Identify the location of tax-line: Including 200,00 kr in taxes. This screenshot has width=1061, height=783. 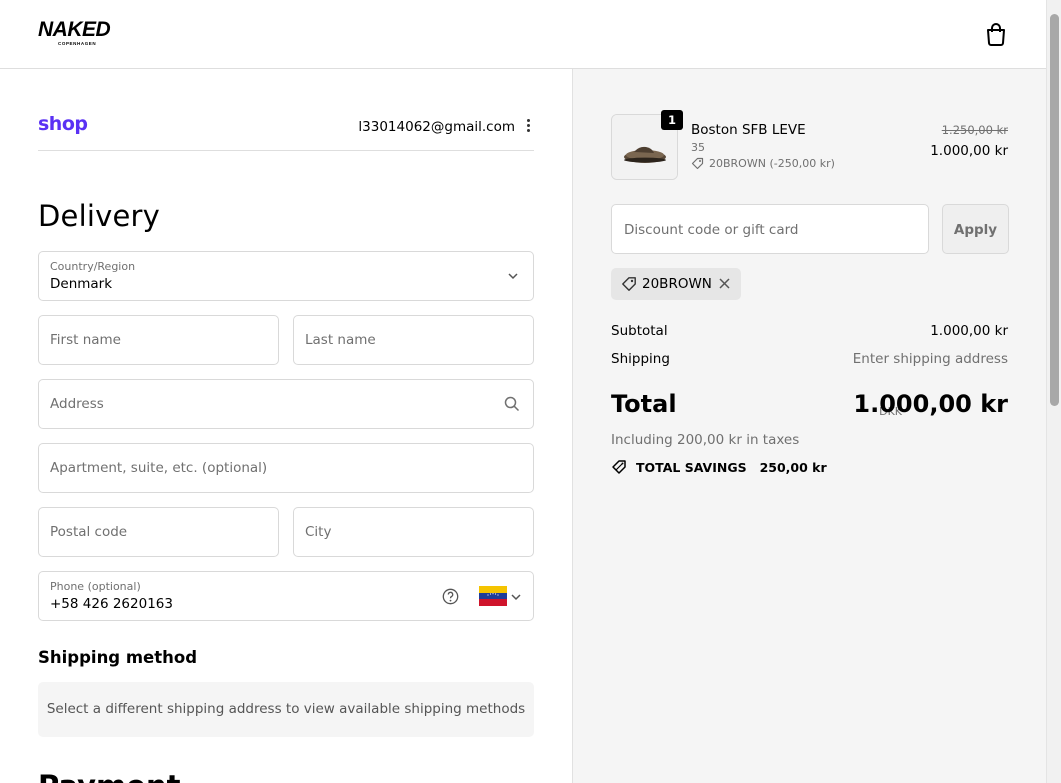
(705, 440).